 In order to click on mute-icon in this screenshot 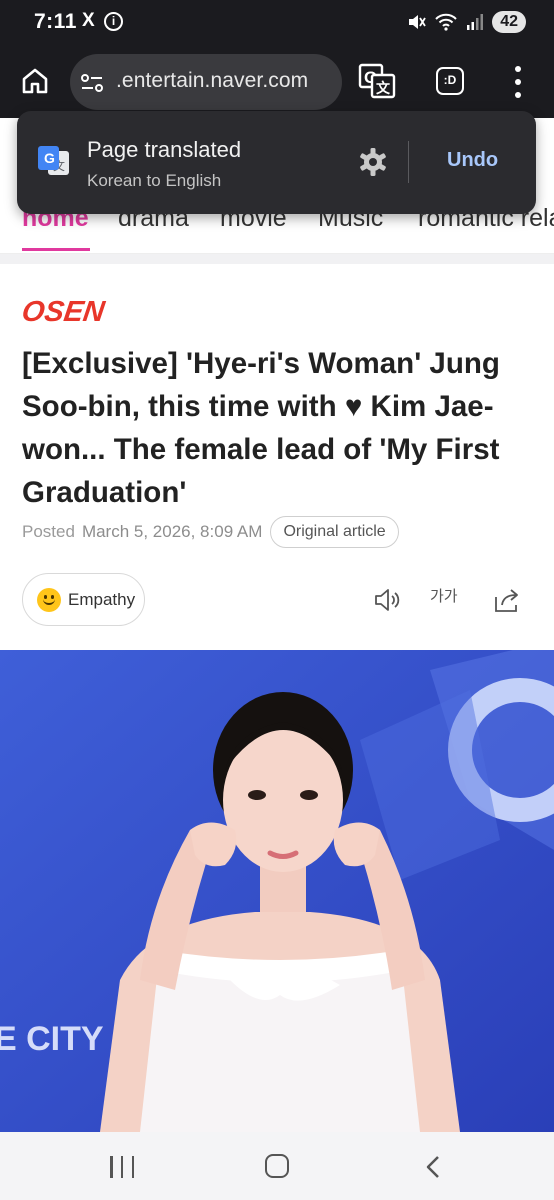, I will do `click(417, 22)`.